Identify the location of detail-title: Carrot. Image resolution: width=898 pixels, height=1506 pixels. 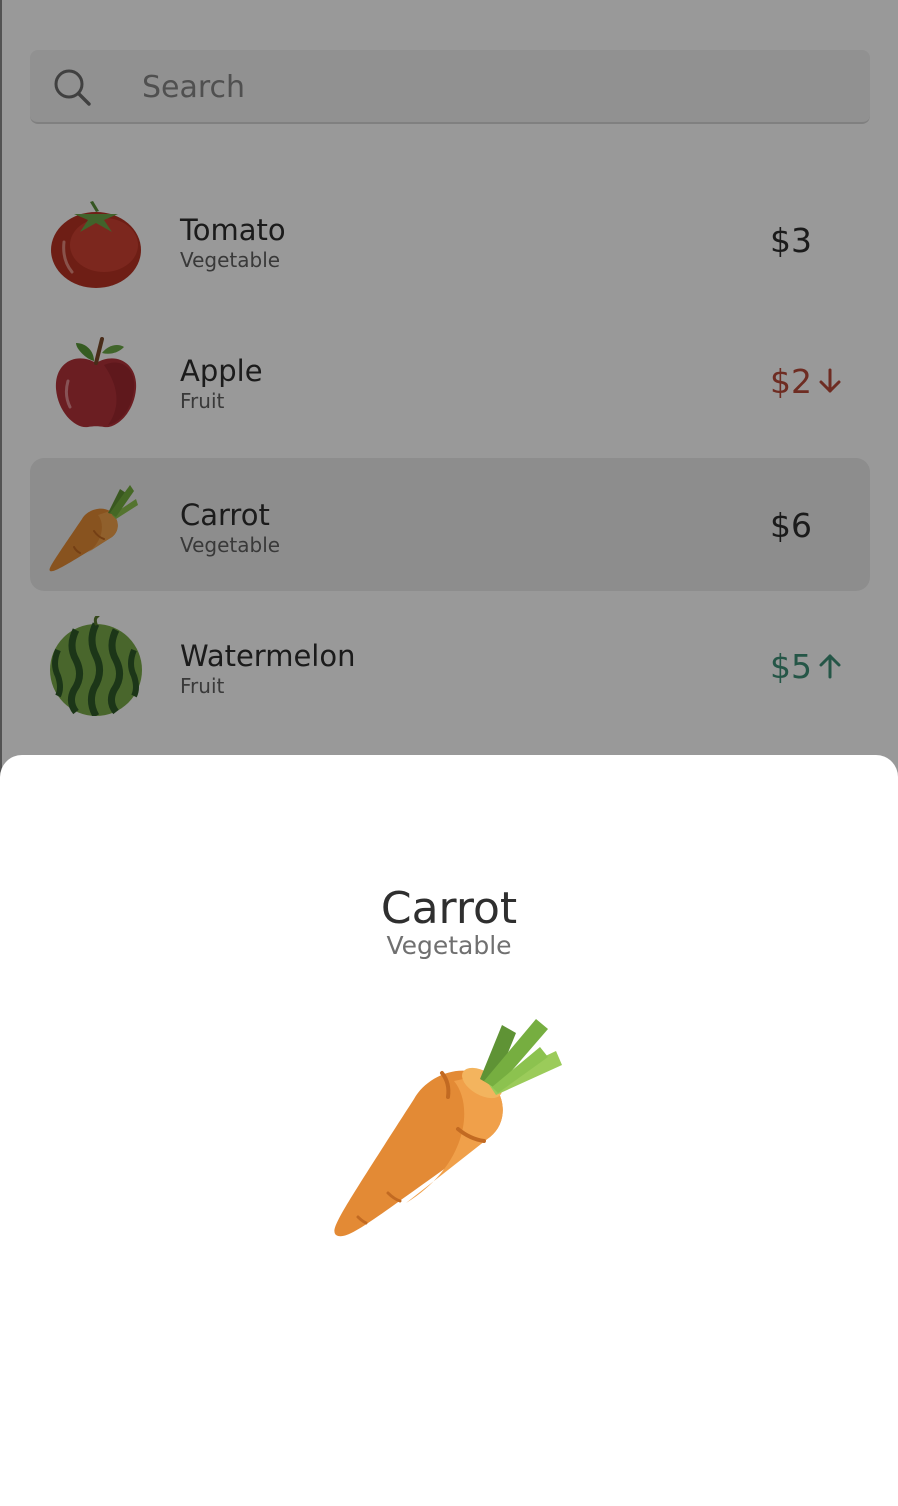
(449, 908).